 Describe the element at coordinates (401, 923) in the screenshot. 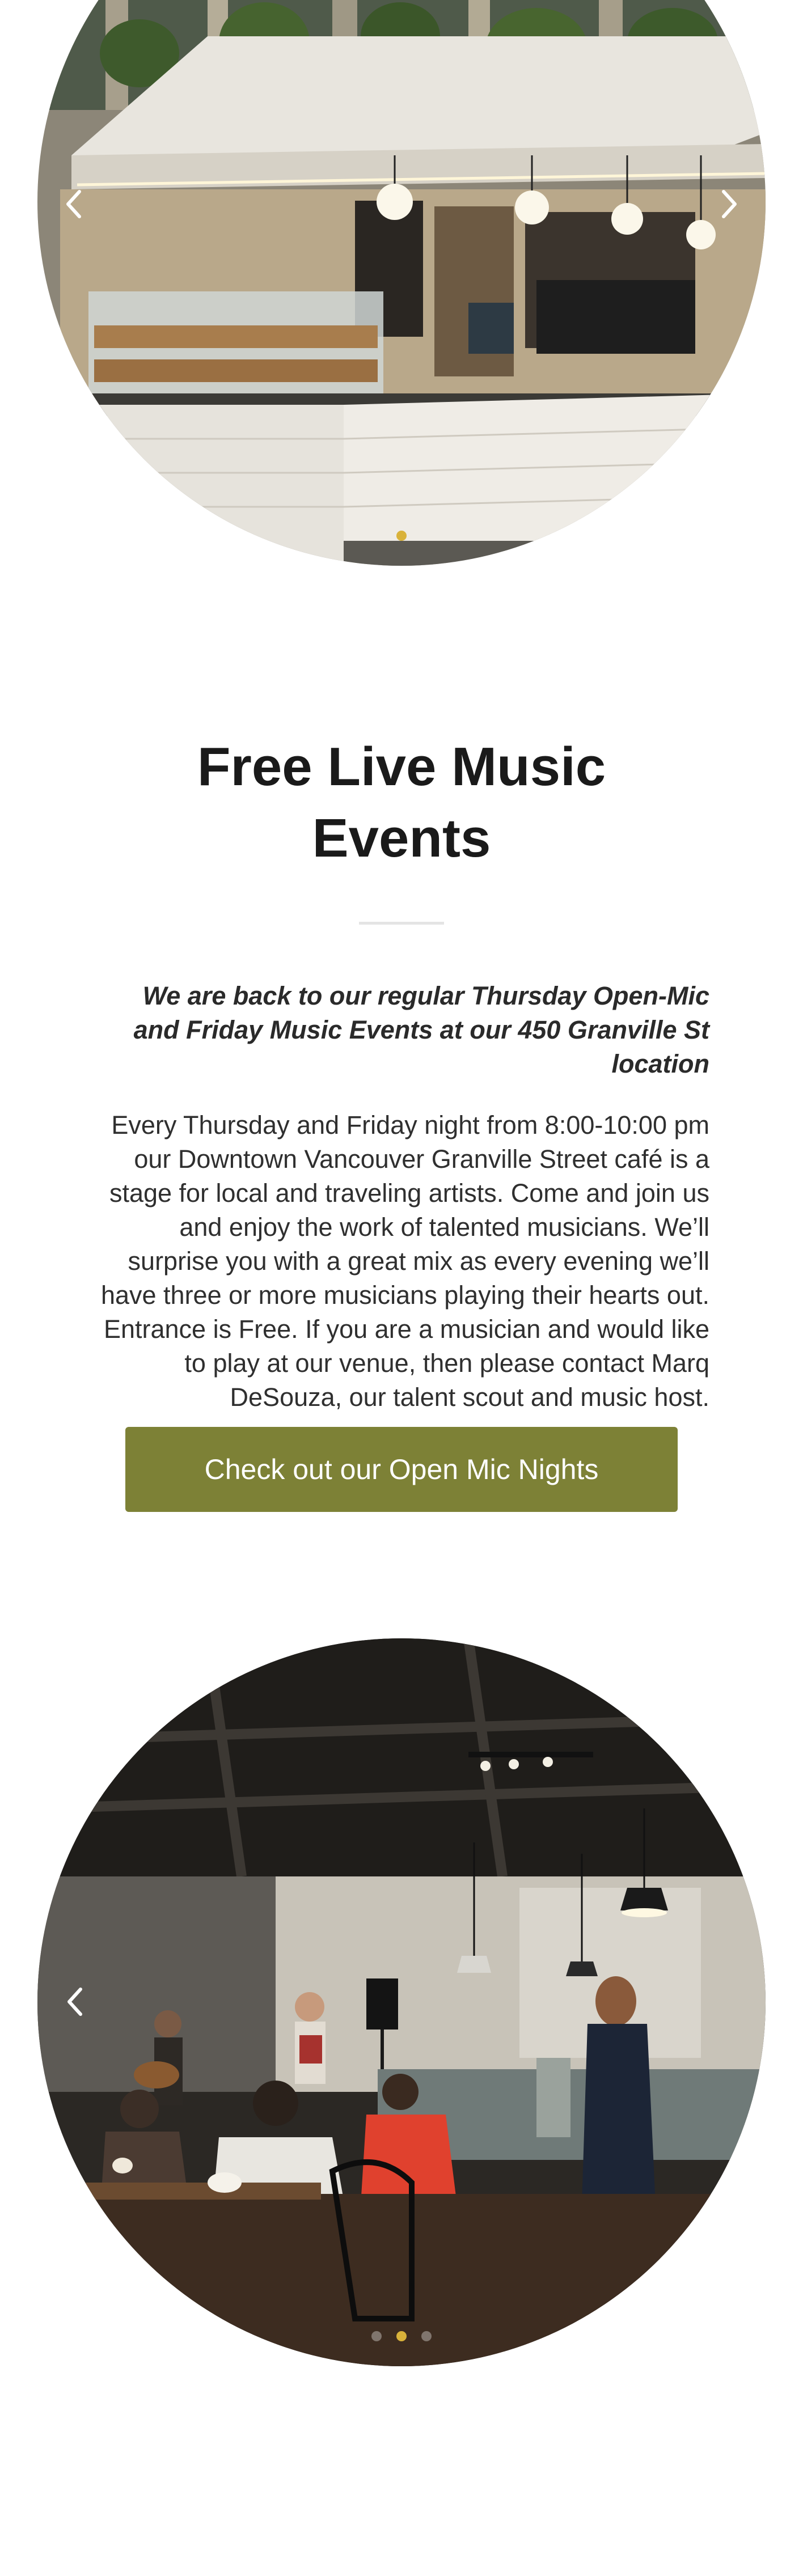

I see `title-divider` at that location.